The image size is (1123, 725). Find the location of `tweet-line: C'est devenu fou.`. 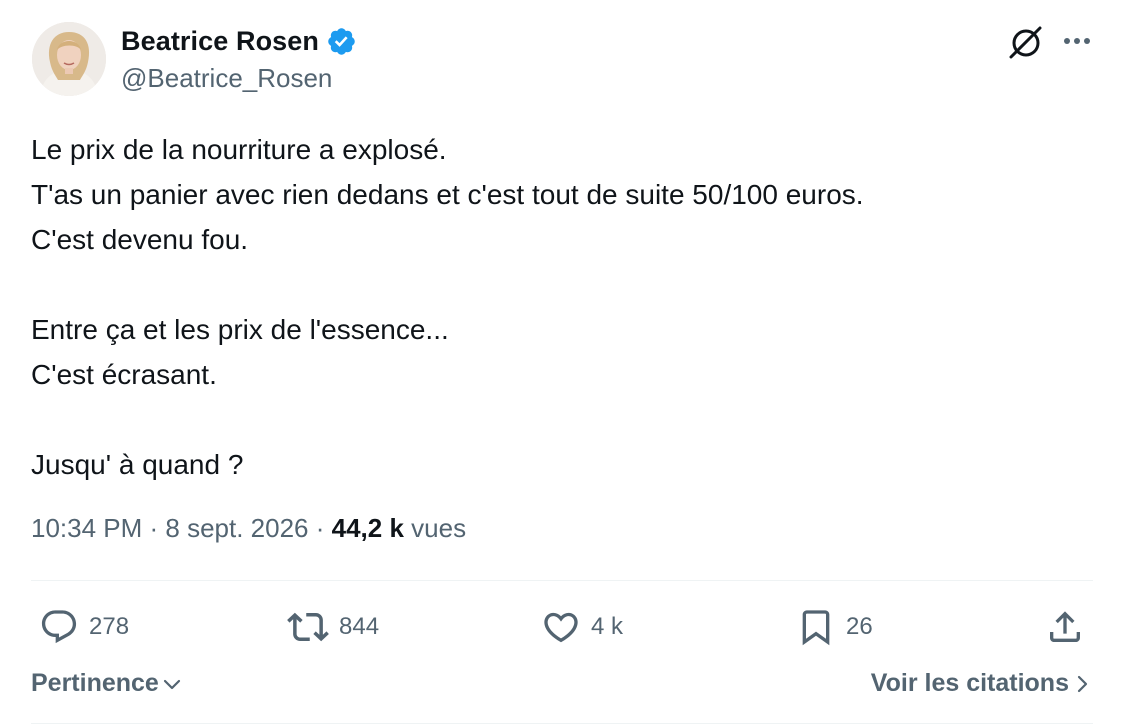

tweet-line: C'est devenu fou. is located at coordinates (140, 239).